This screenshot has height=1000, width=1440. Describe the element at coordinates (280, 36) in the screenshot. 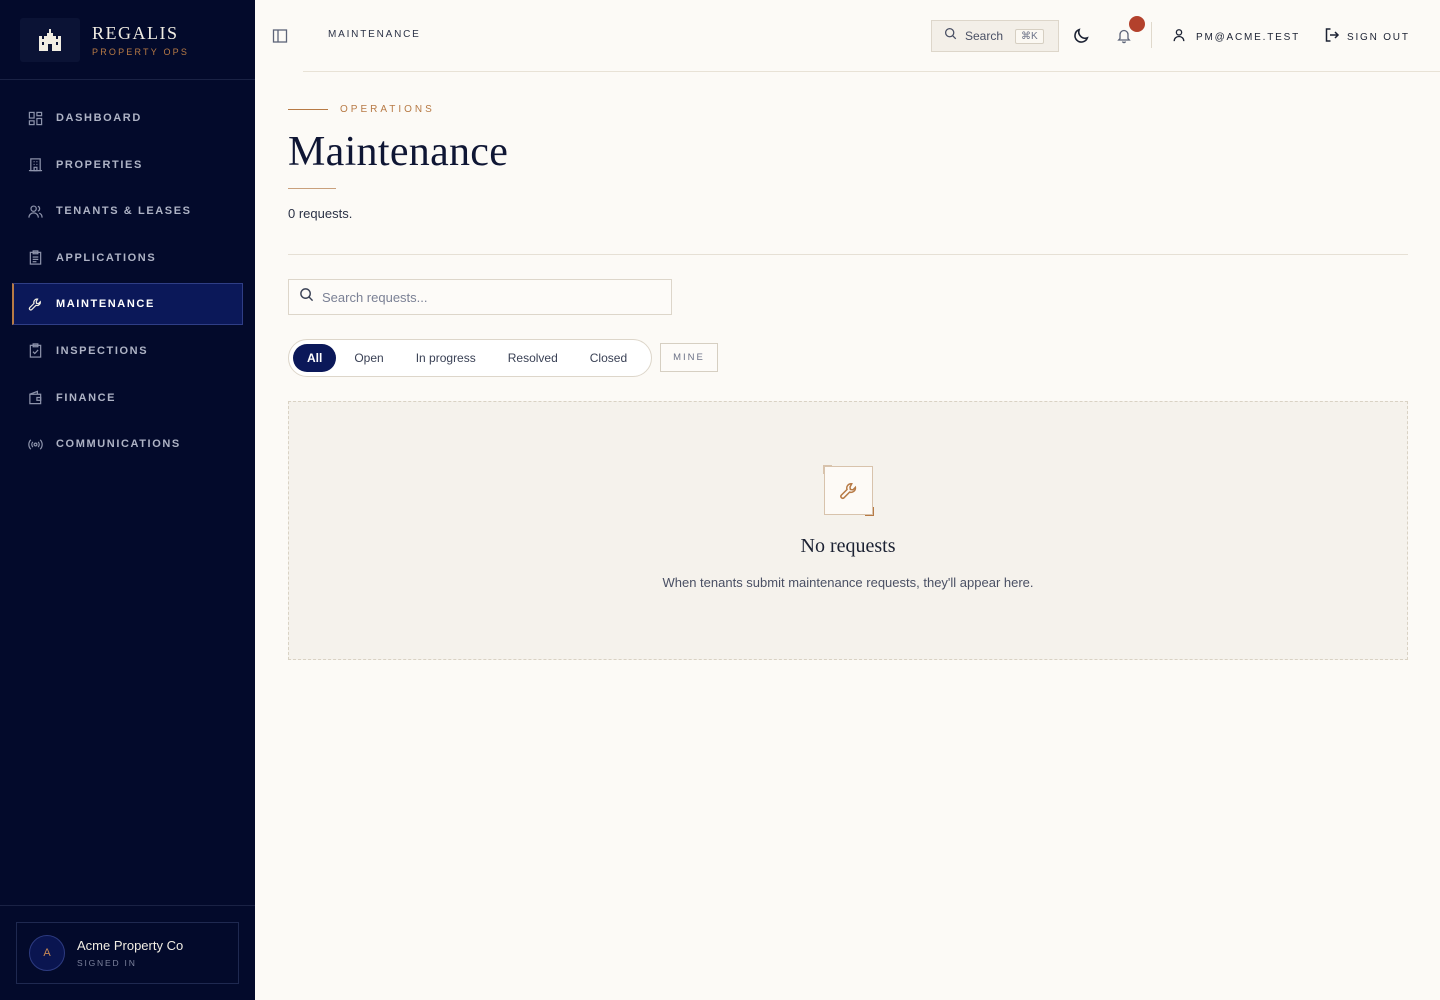

I see `sidebar-toggle-icon` at that location.